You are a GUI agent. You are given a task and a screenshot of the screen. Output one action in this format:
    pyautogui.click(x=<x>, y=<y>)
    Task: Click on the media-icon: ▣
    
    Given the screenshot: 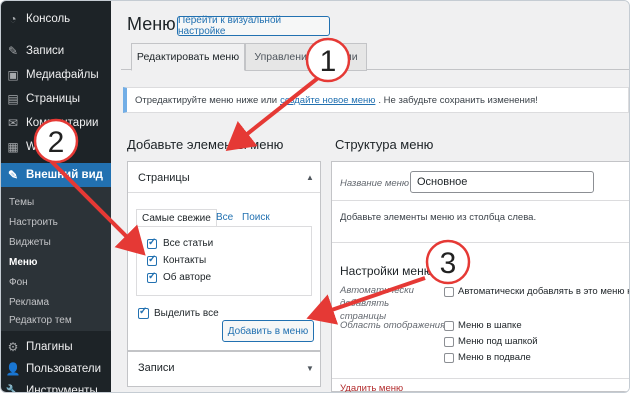 What is the action you would take?
    pyautogui.click(x=13, y=75)
    